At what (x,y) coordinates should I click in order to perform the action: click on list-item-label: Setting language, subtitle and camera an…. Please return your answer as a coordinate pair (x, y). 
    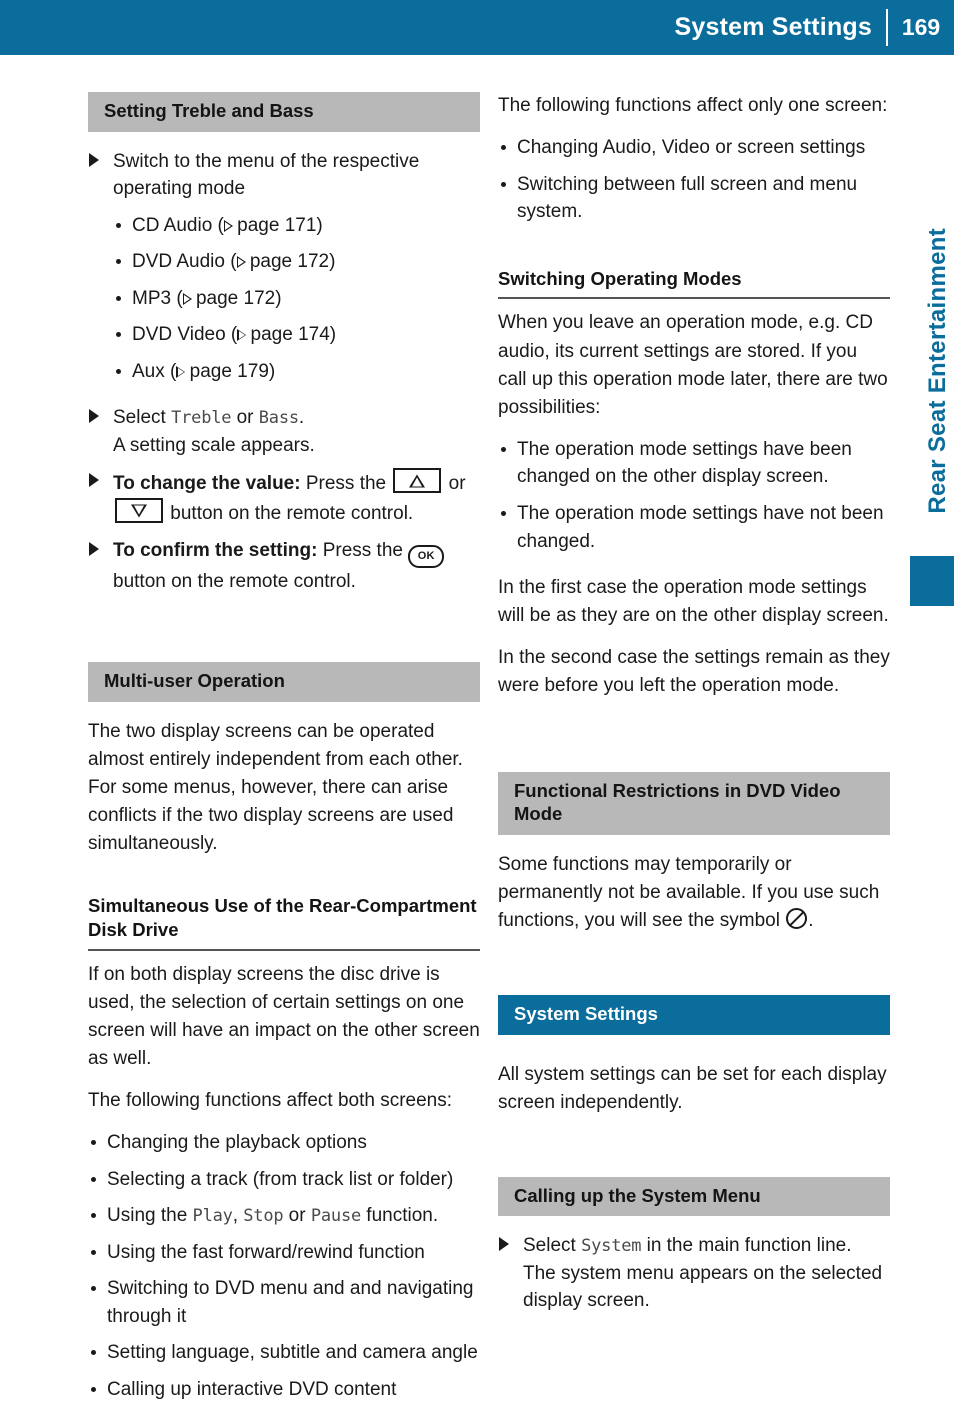
    Looking at the image, I should click on (292, 1353).